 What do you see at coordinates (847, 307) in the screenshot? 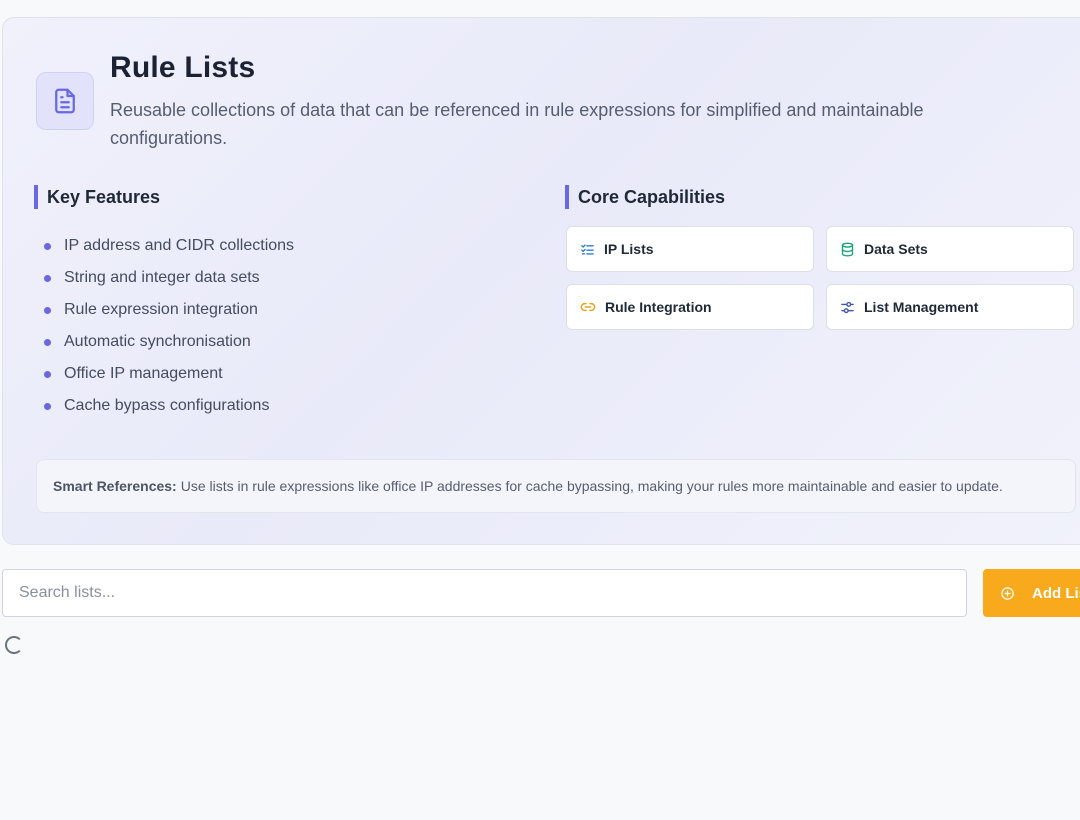
I see `sliders-icon` at bounding box center [847, 307].